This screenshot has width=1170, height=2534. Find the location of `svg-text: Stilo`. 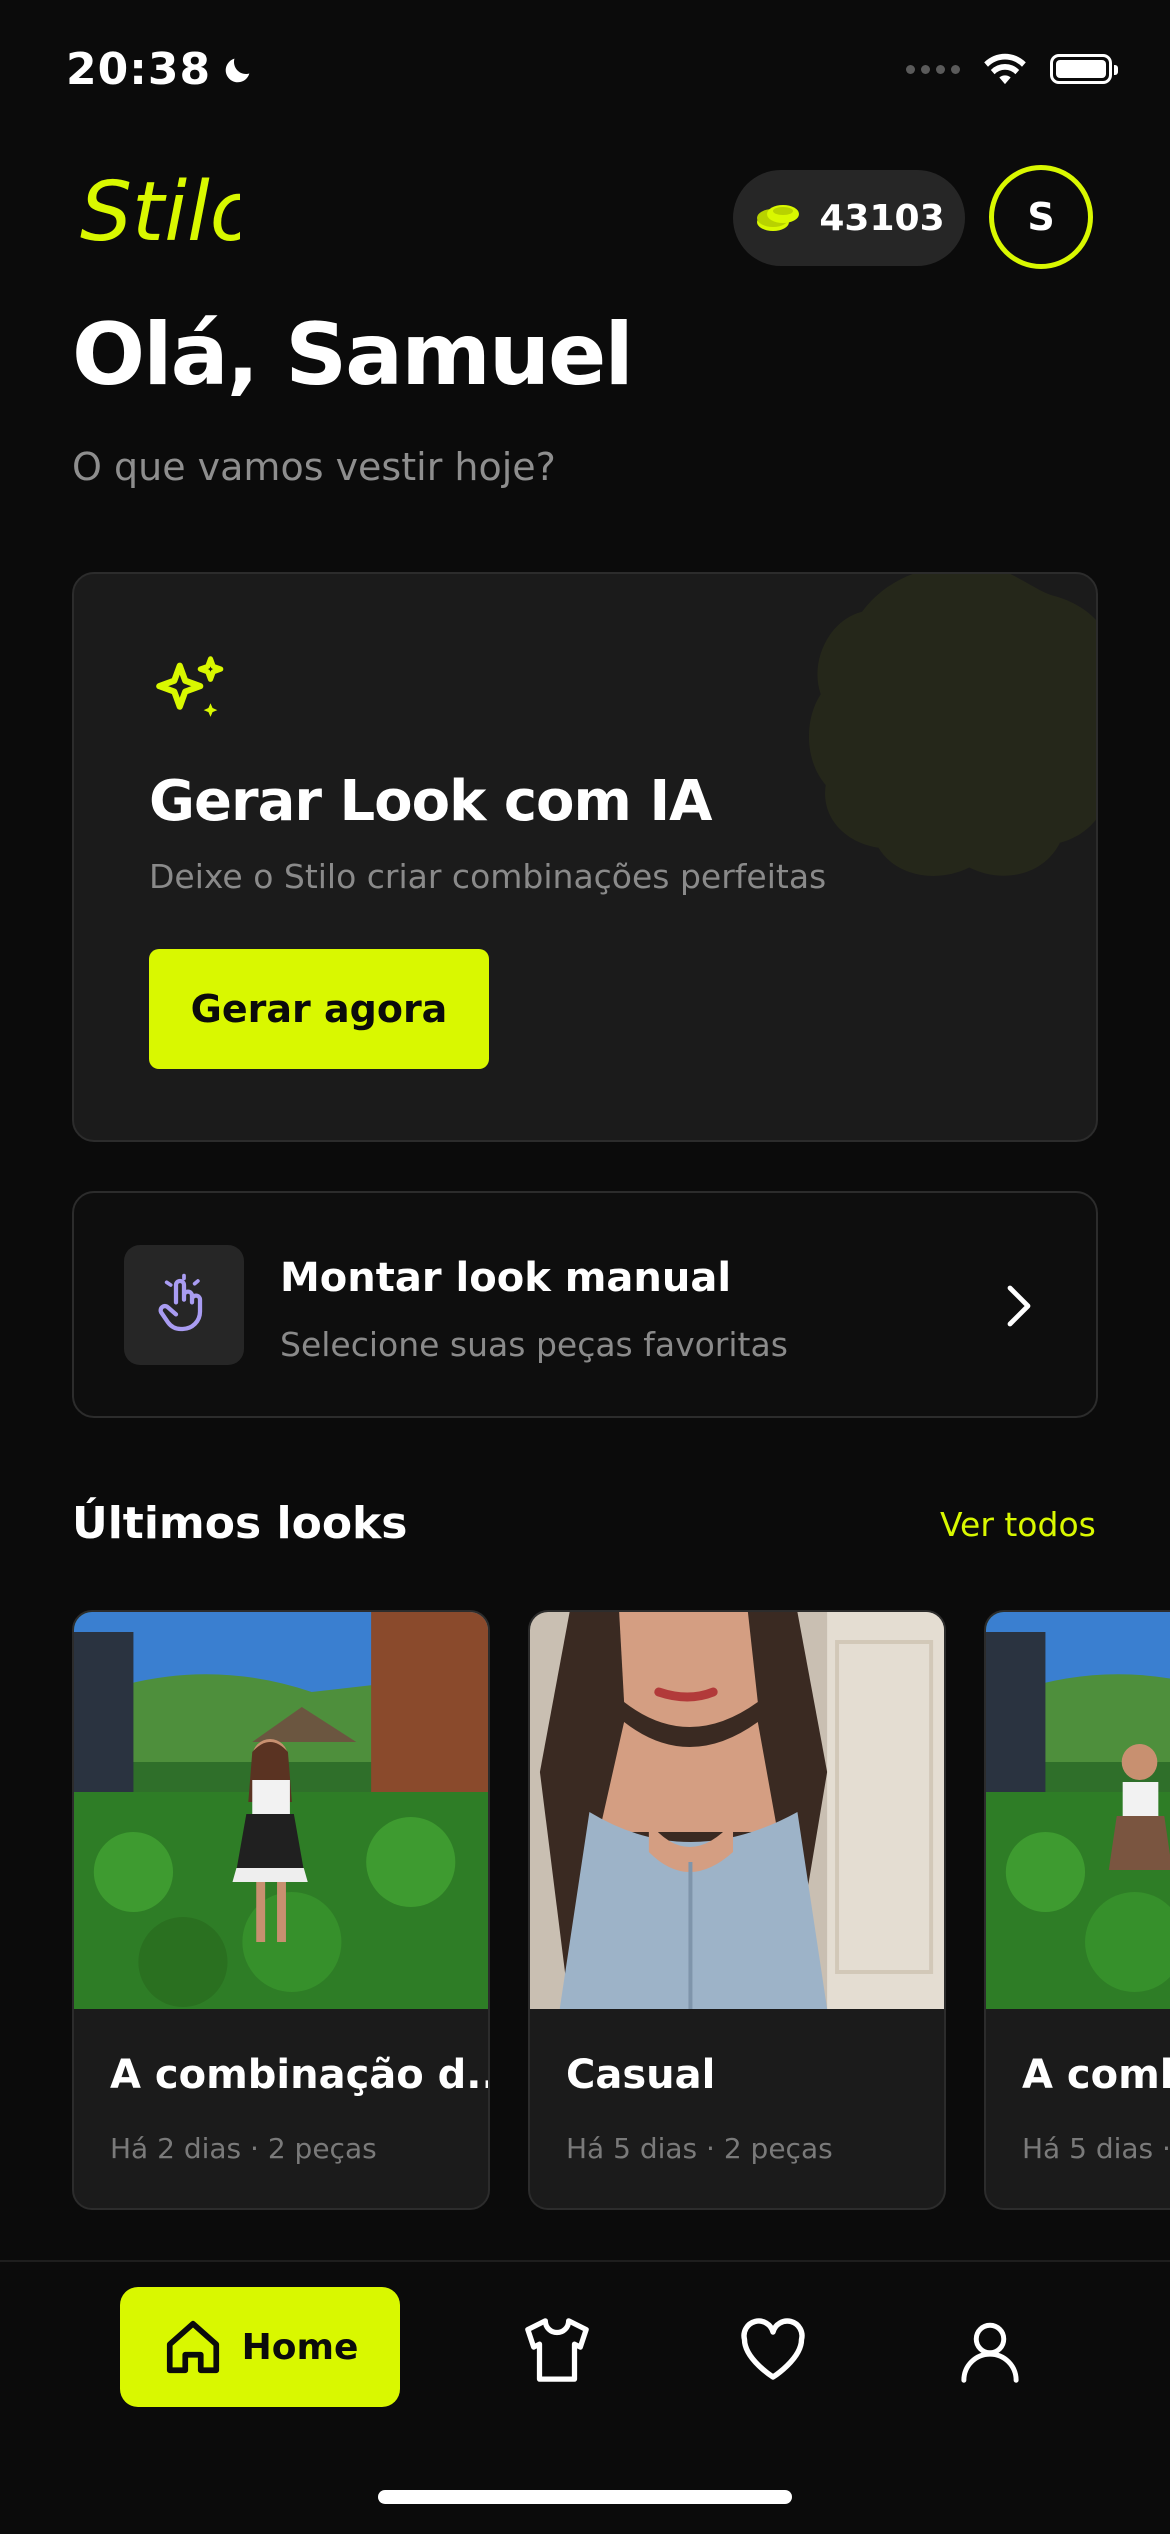

svg-text: Stilo is located at coordinates (160, 212).